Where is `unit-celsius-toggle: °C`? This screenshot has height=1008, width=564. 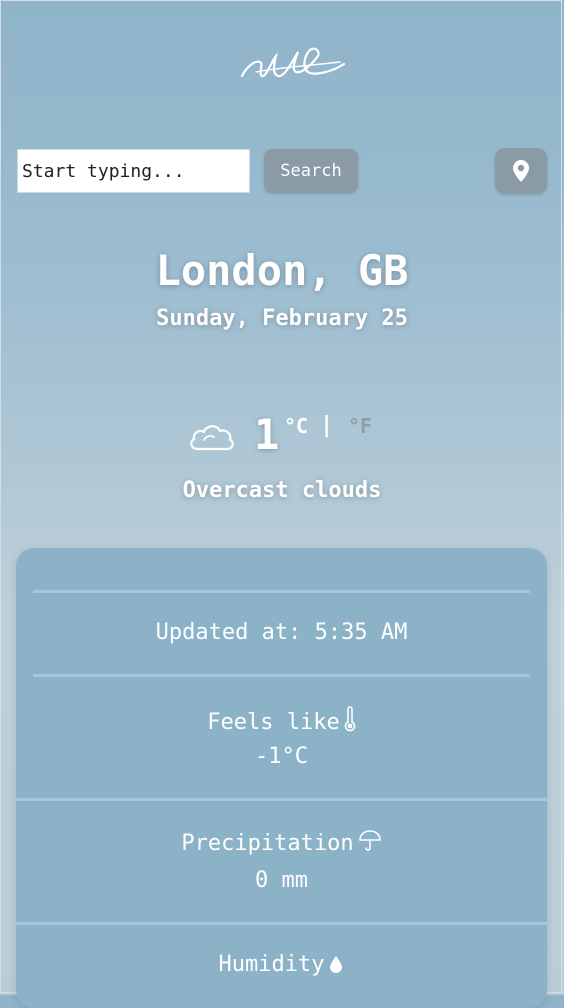
unit-celsius-toggle: °C is located at coordinates (296, 426).